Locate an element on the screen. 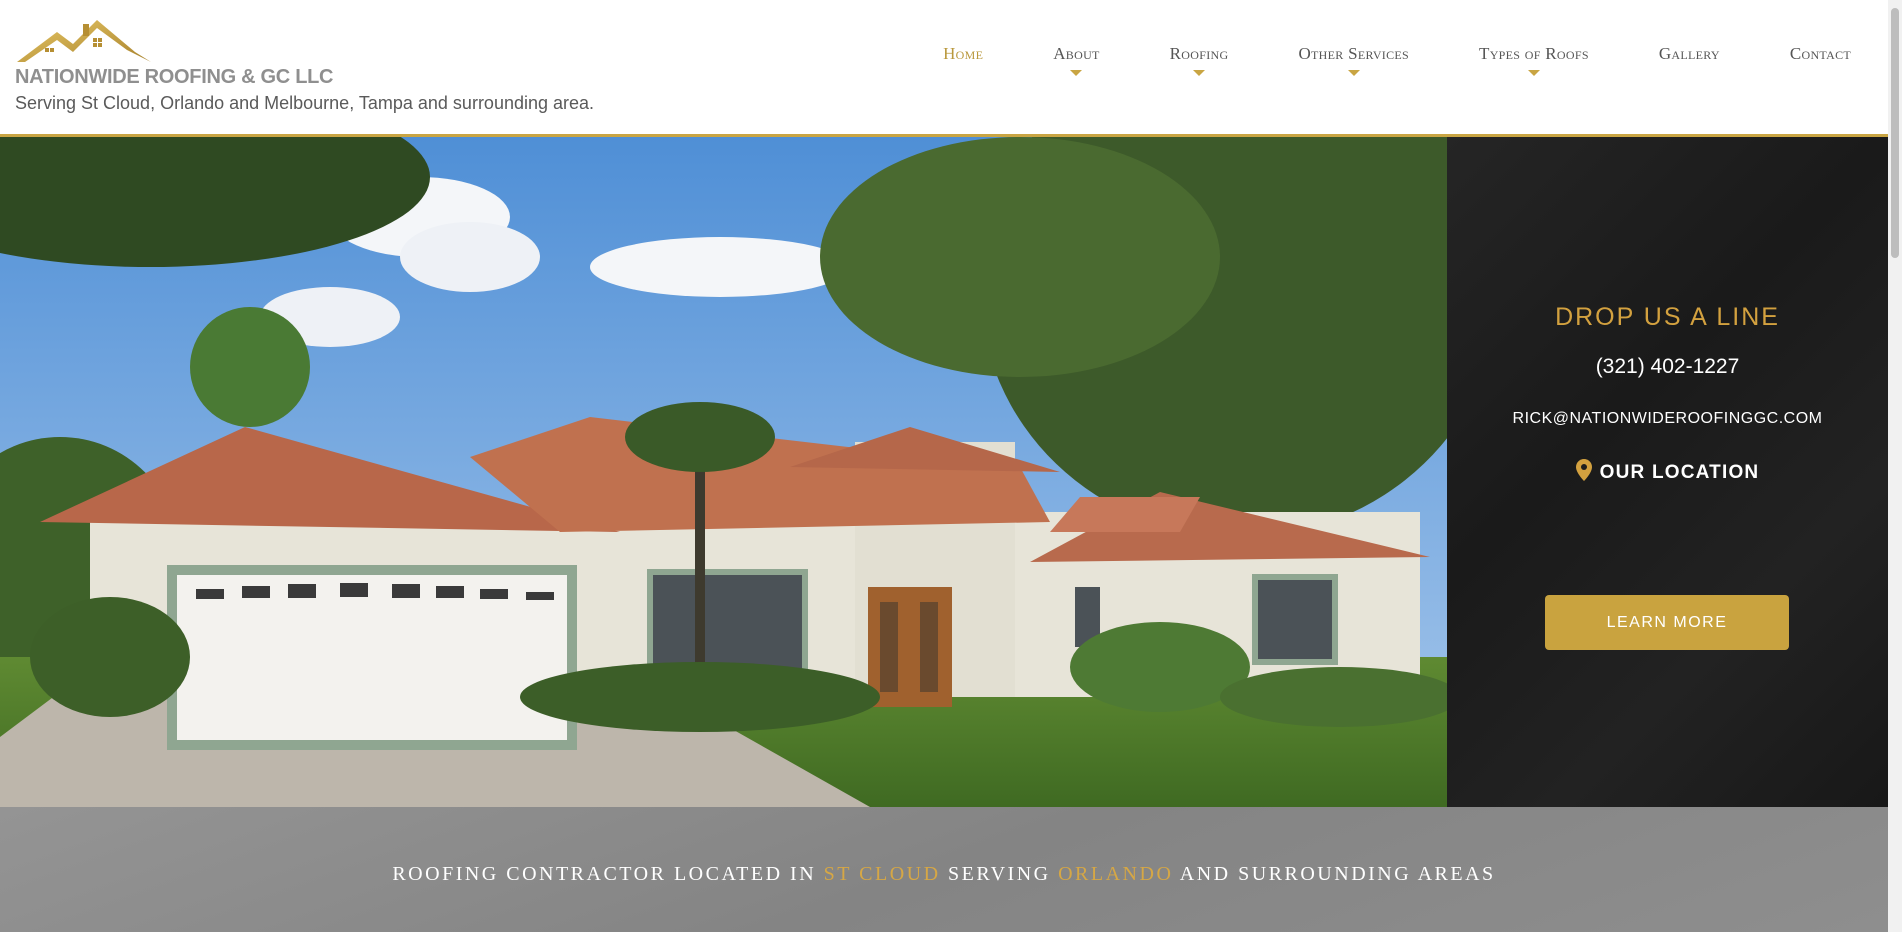  nav-contact-label: Contact is located at coordinates (1820, 53).